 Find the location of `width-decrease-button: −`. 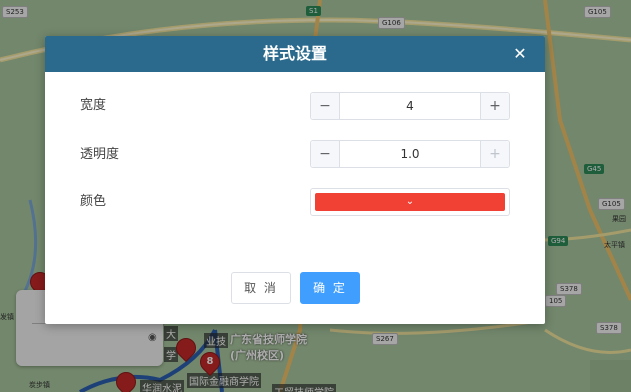

width-decrease-button: − is located at coordinates (325, 106).